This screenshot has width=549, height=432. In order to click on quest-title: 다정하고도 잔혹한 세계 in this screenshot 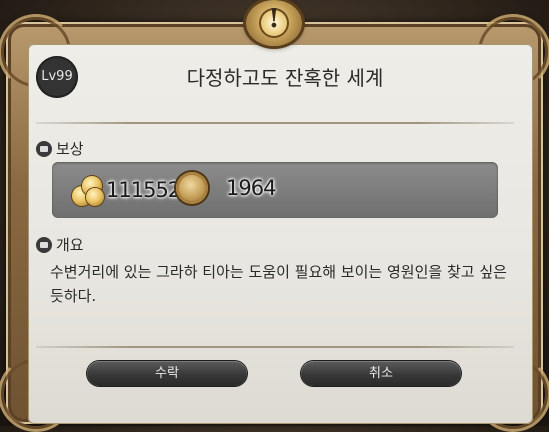, I will do `click(285, 78)`.